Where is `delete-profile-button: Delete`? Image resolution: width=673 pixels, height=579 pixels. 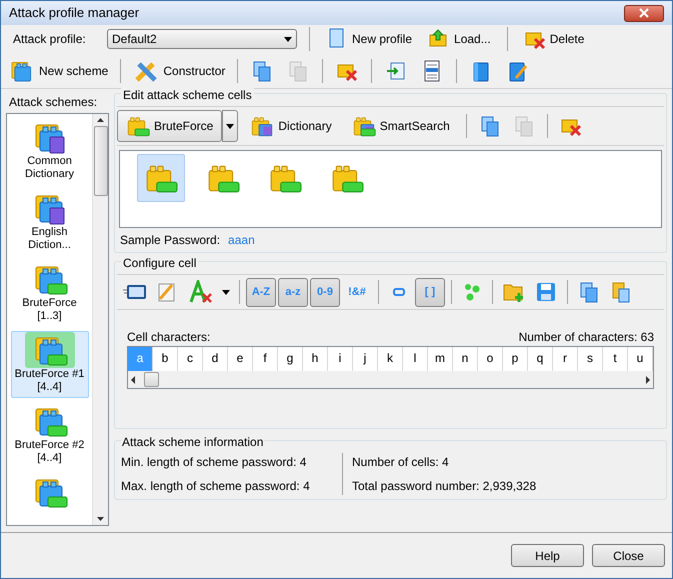 delete-profile-button: Delete is located at coordinates (554, 39).